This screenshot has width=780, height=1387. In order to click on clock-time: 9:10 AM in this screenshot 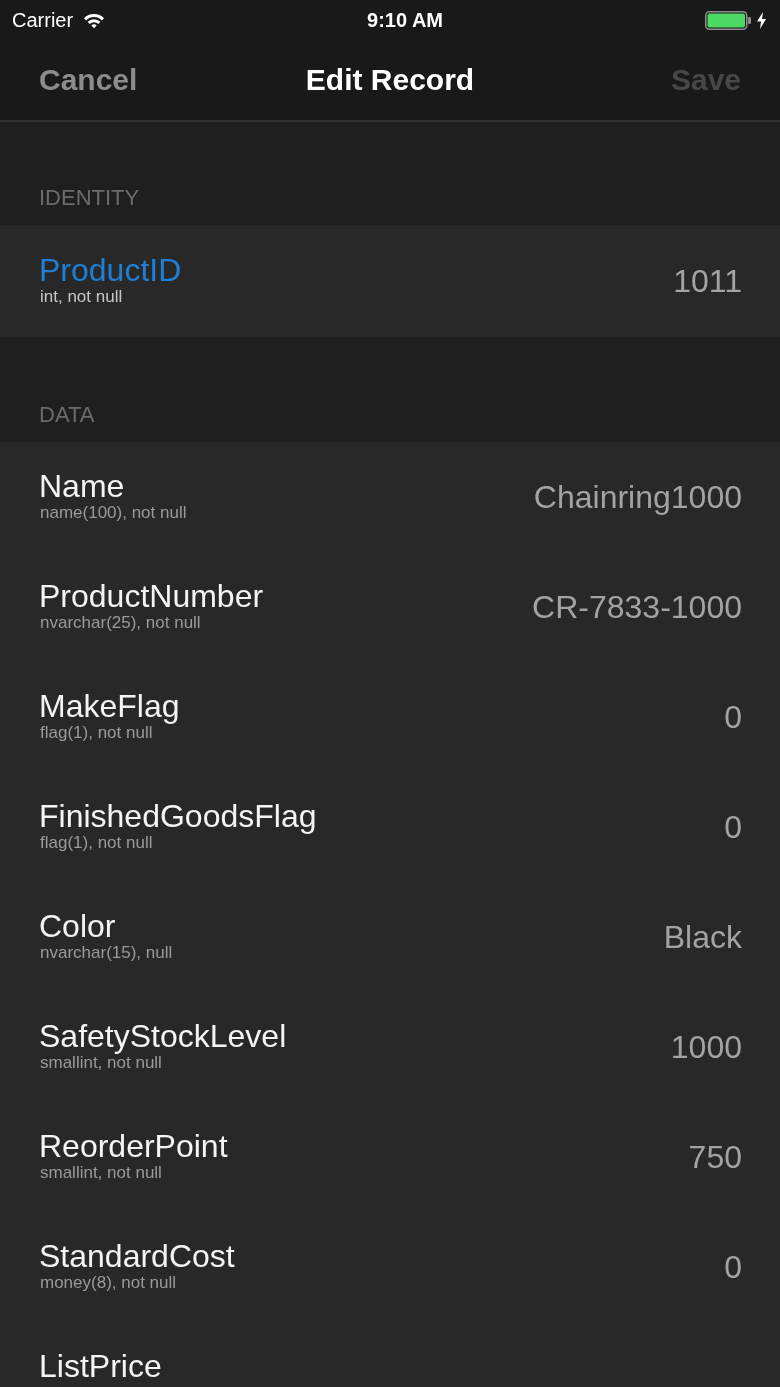, I will do `click(405, 20)`.